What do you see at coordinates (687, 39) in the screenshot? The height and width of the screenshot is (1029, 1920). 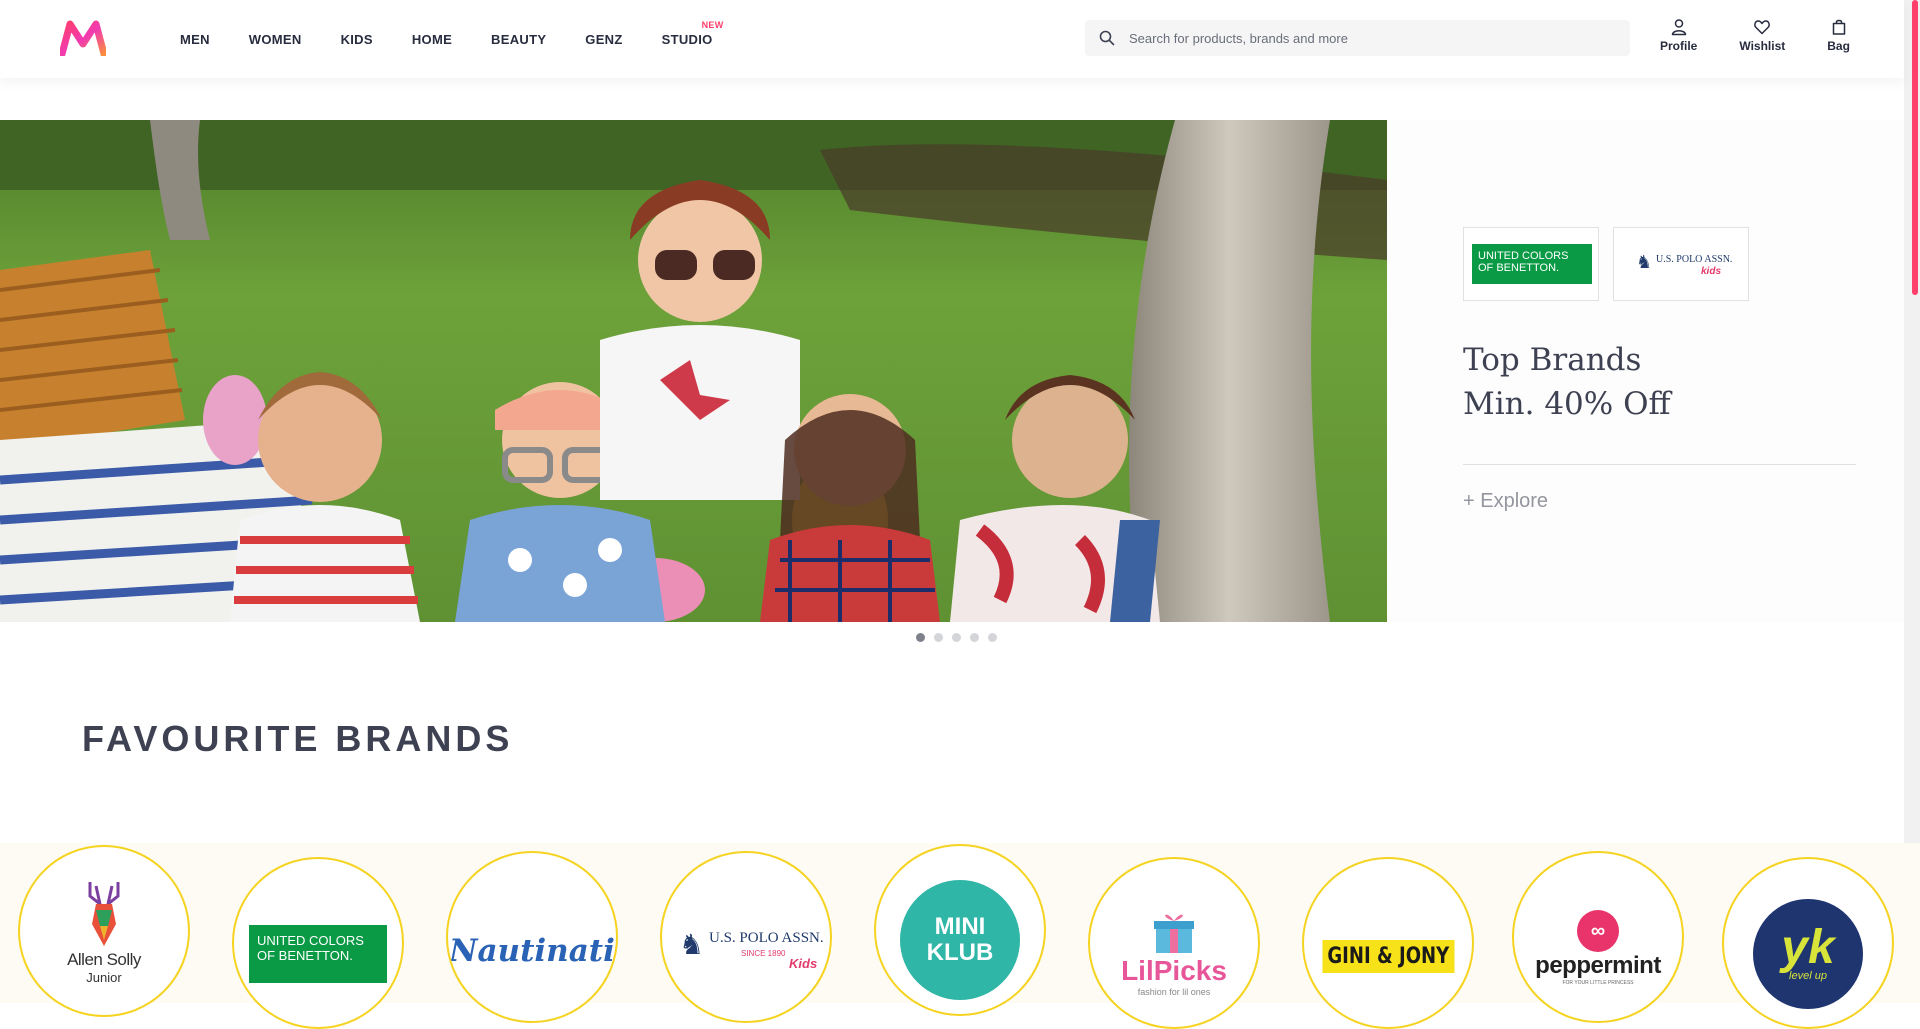 I see `nav-studio-label: STUDIO` at bounding box center [687, 39].